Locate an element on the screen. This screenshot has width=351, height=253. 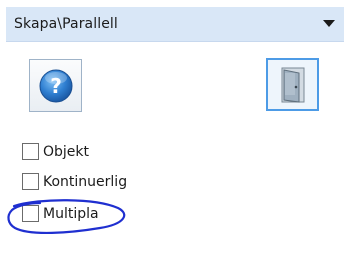
objekt-label: Objekt is located at coordinates (66, 152).